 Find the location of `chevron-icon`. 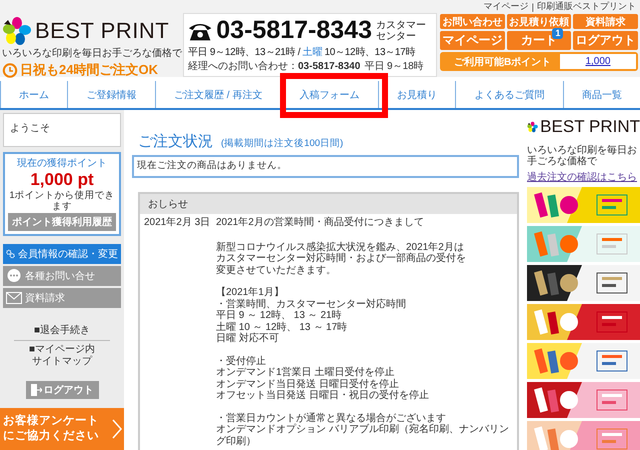

chevron-icon is located at coordinates (117, 429).